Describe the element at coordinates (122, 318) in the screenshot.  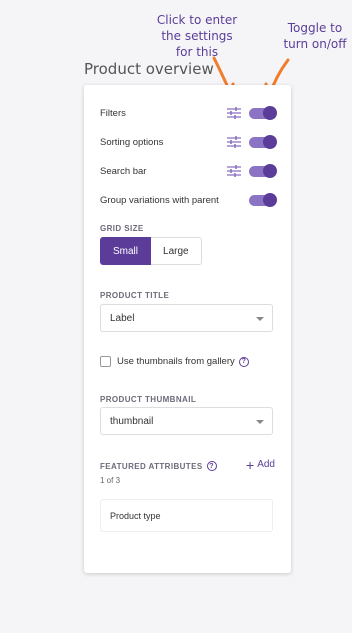
I see `product-title-value: Label` at that location.